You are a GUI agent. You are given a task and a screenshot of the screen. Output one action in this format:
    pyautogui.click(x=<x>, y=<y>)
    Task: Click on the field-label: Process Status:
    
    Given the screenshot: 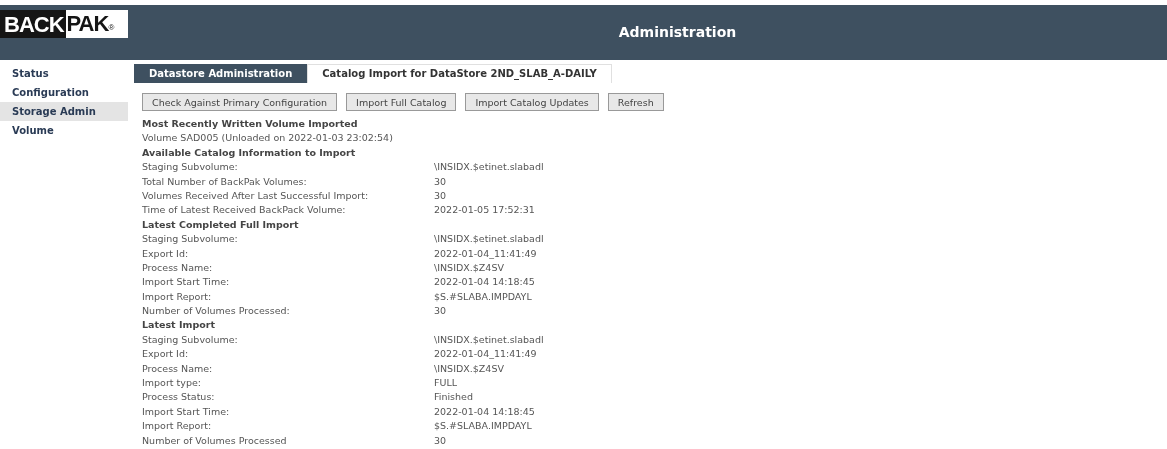 What is the action you would take?
    pyautogui.click(x=179, y=397)
    